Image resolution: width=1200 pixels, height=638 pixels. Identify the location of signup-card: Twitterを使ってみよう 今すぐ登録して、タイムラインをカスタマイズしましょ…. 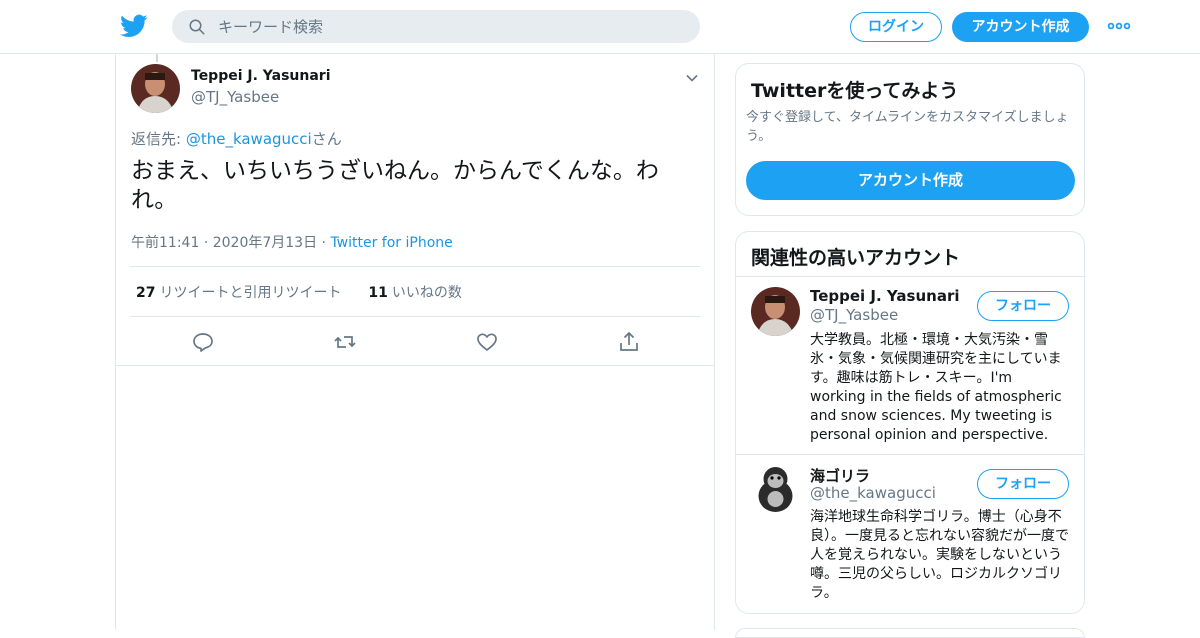
(910, 139).